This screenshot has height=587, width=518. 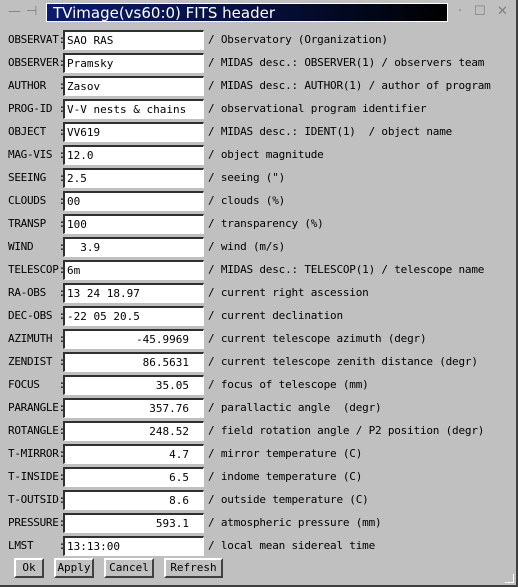 What do you see at coordinates (36, 246) in the screenshot?
I see `field-label: WIND :` at bounding box center [36, 246].